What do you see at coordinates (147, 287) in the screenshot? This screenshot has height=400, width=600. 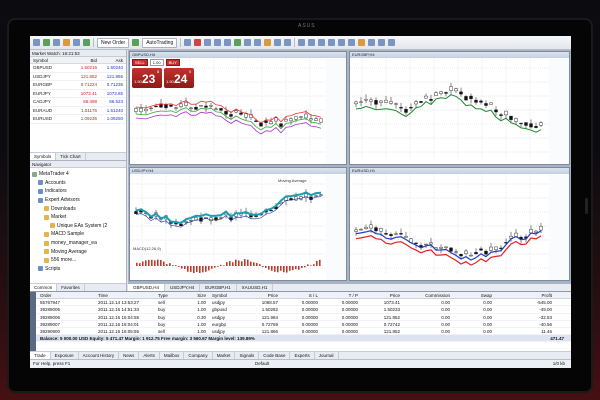 I see `tab-chart-gbpusd: GBPUSD,H4` at bounding box center [147, 287].